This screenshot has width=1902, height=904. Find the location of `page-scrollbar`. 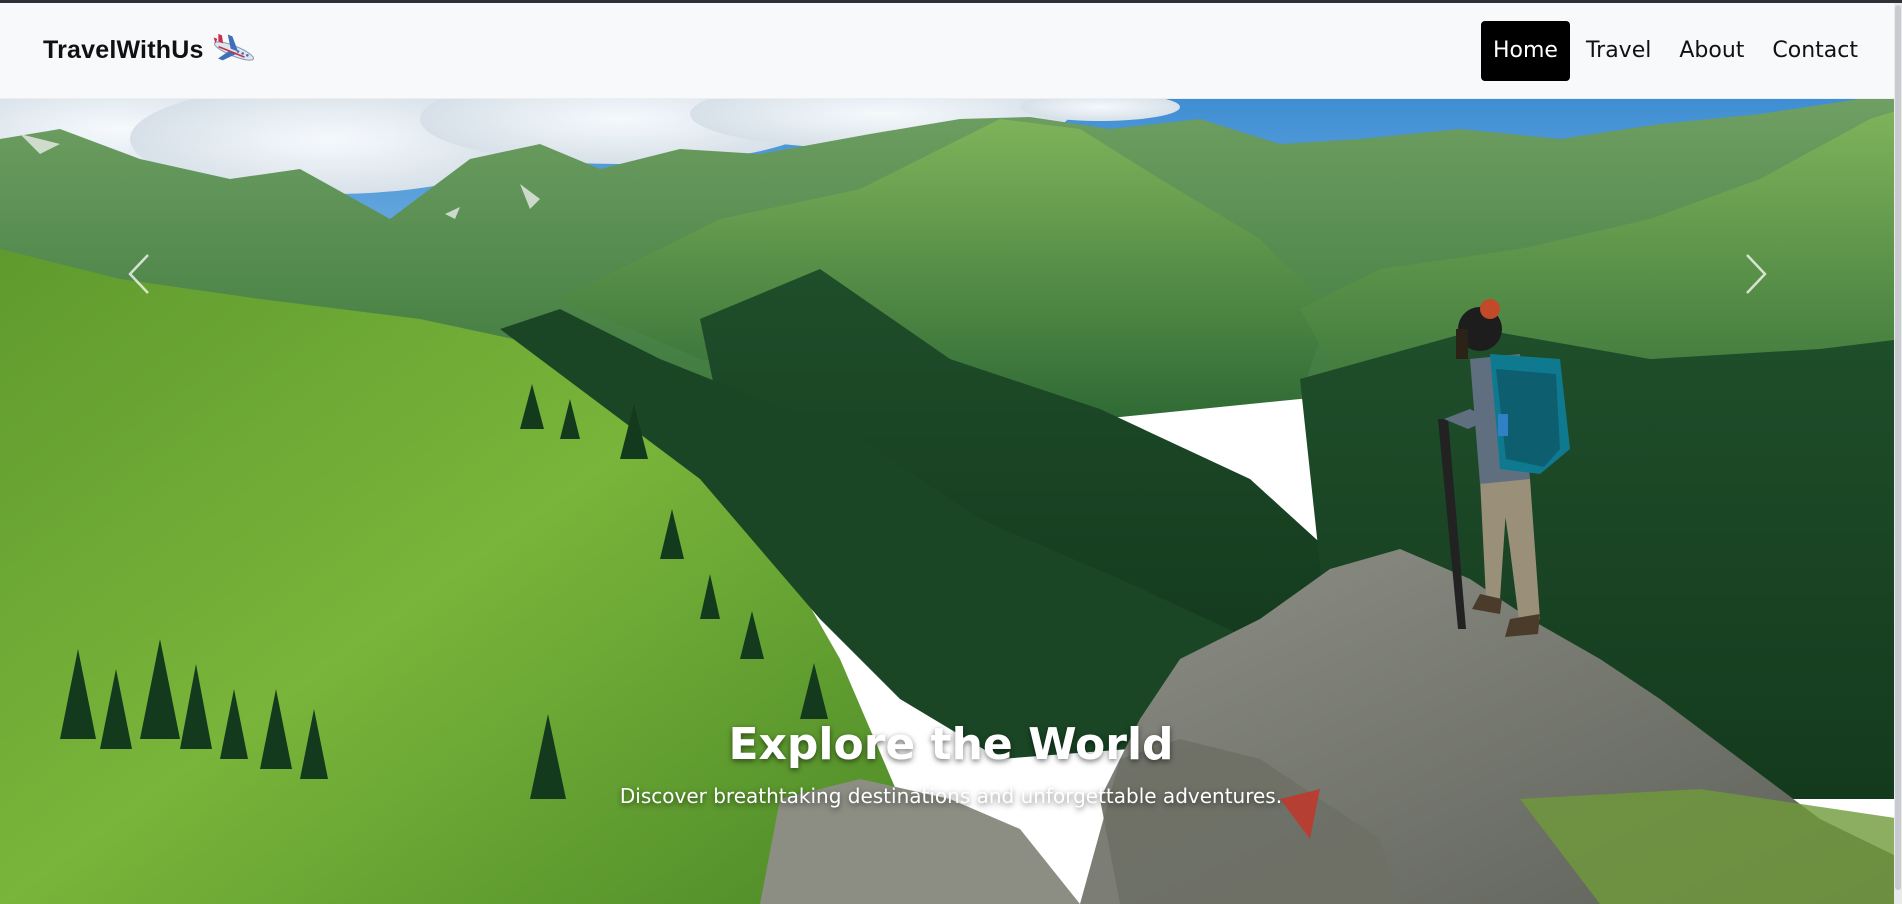

page-scrollbar is located at coordinates (1898, 453).